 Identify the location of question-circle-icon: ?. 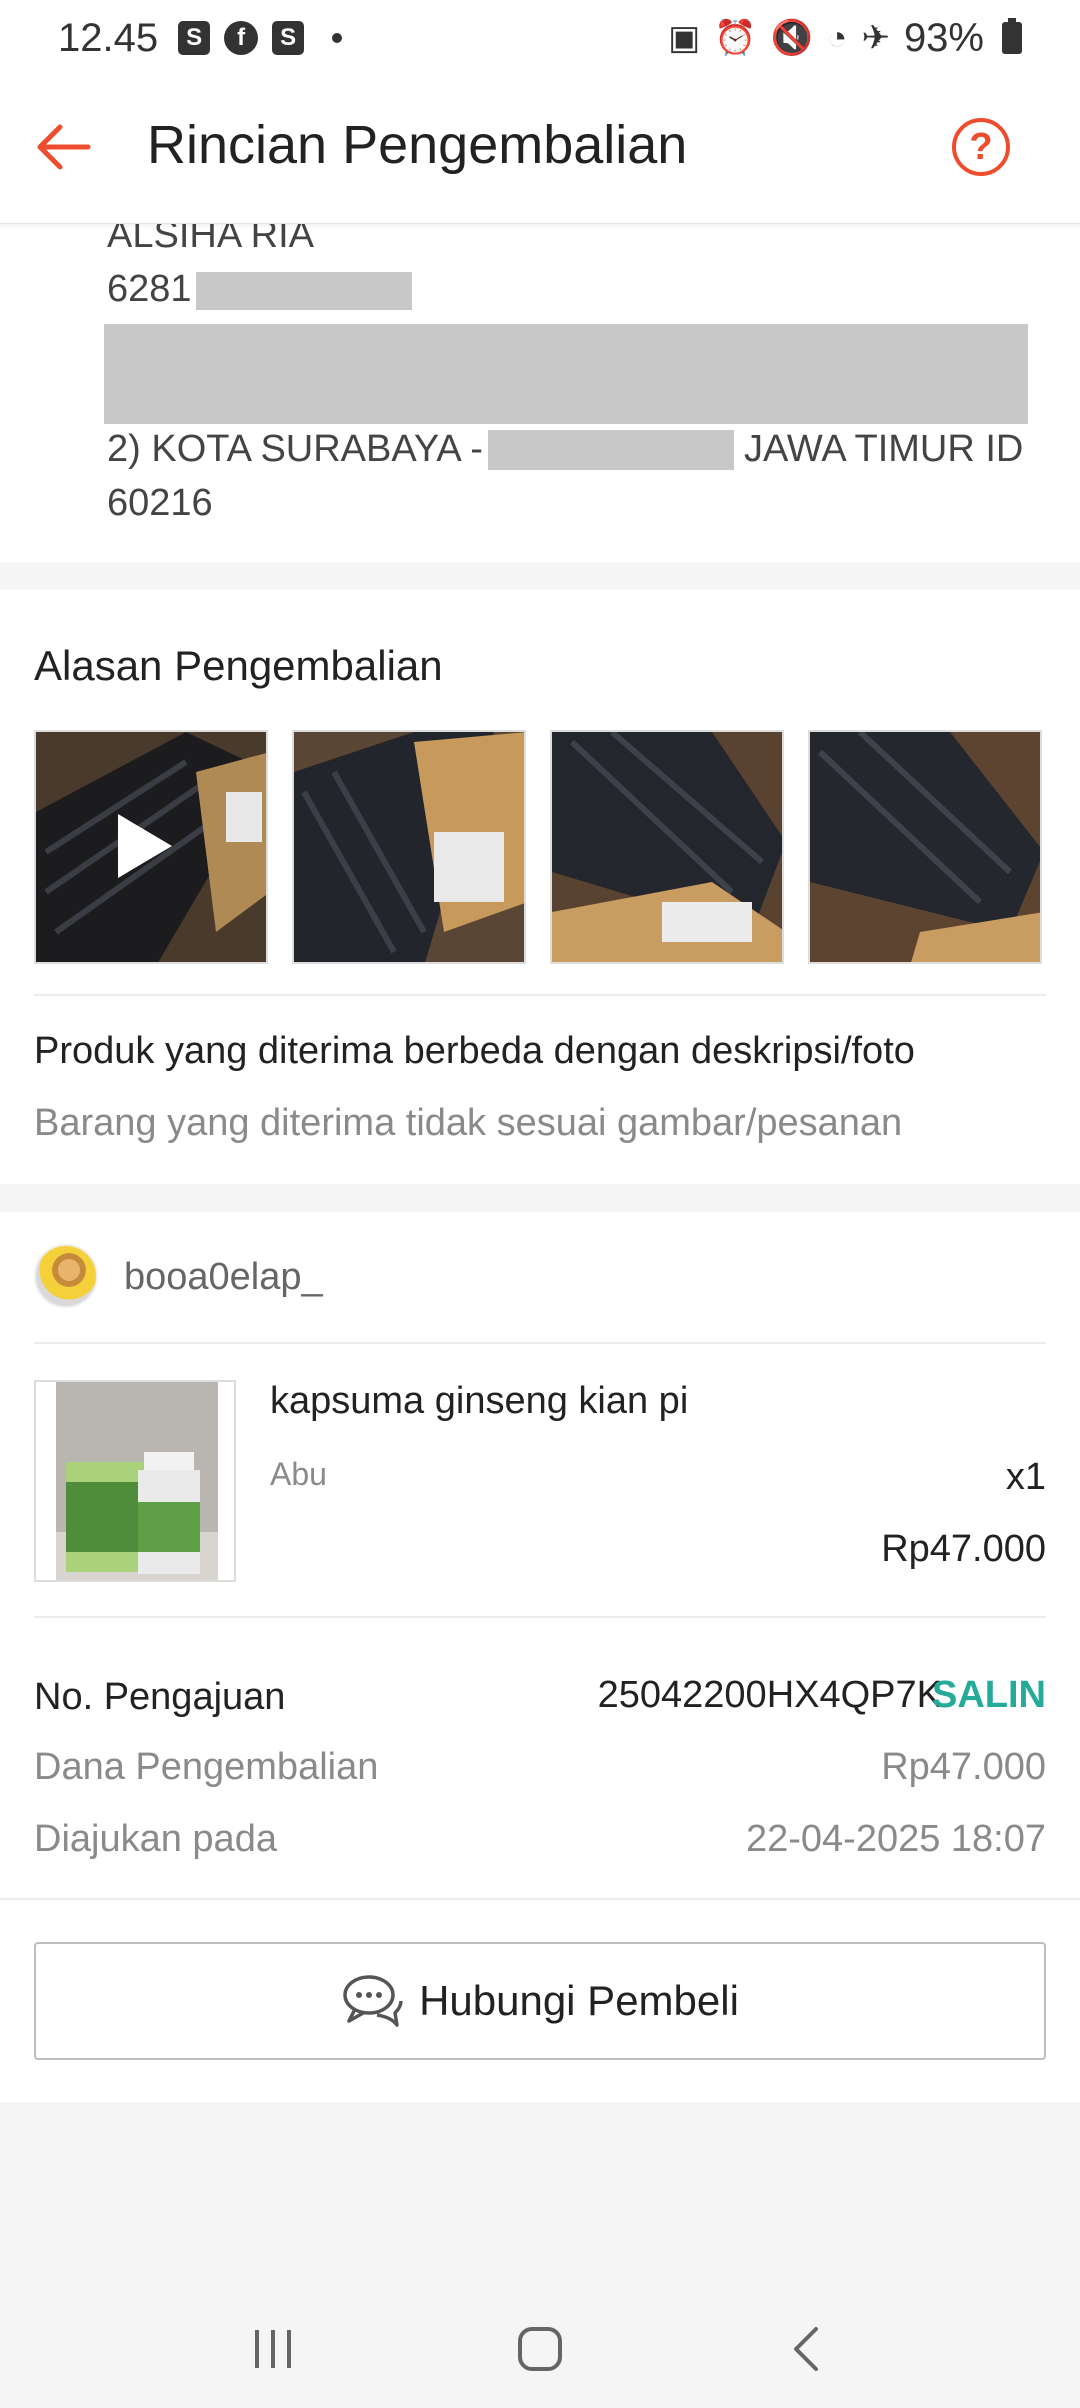
(981, 147).